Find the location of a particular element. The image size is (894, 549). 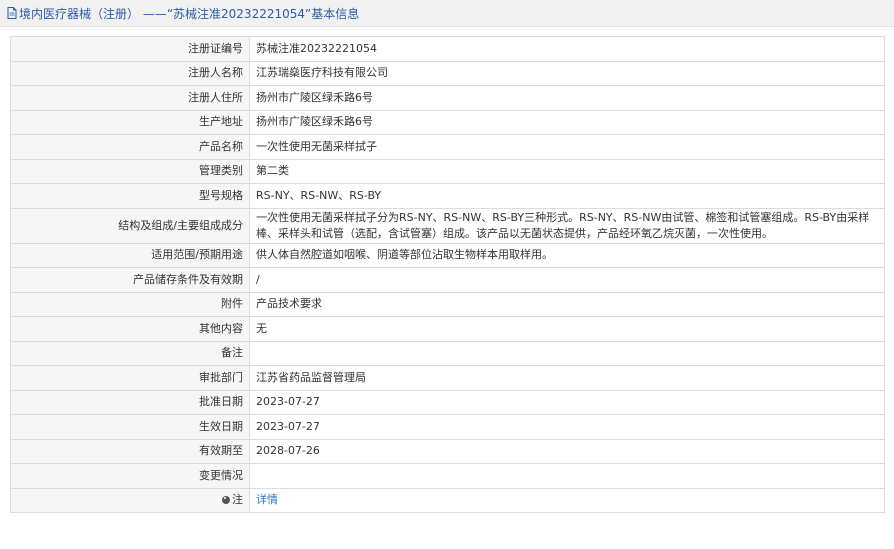

table-row: 适用范围/预期用途 供人体自然腔道如咽喉、阴道等部位沾取生物样本用取样用。 is located at coordinates (447, 255).